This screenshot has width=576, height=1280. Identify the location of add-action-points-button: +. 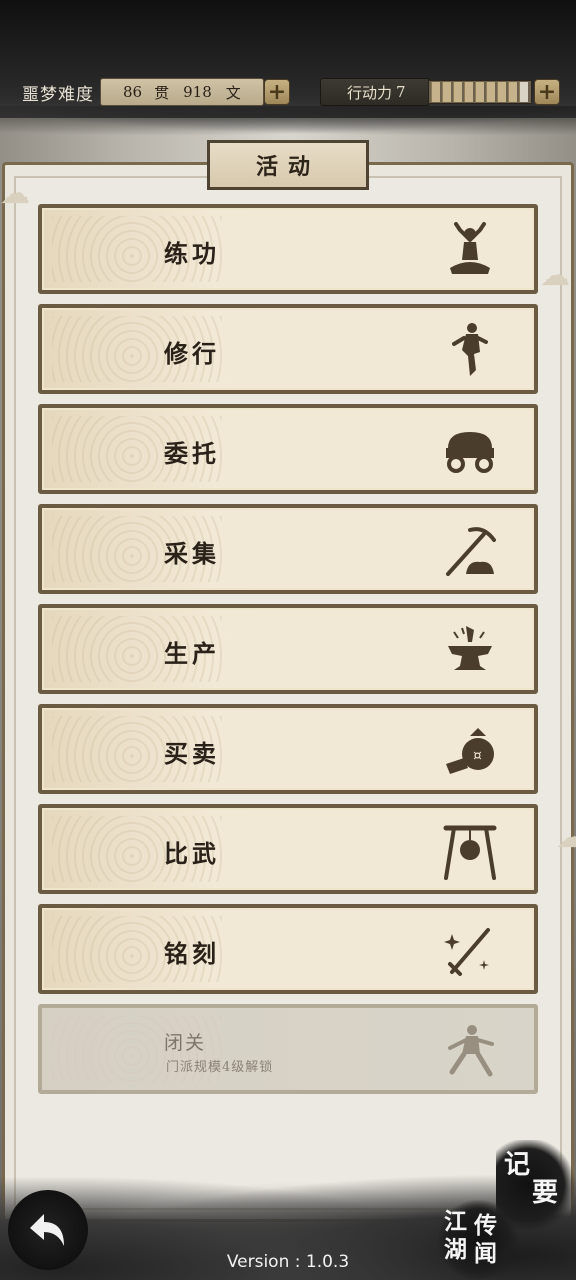
(547, 92).